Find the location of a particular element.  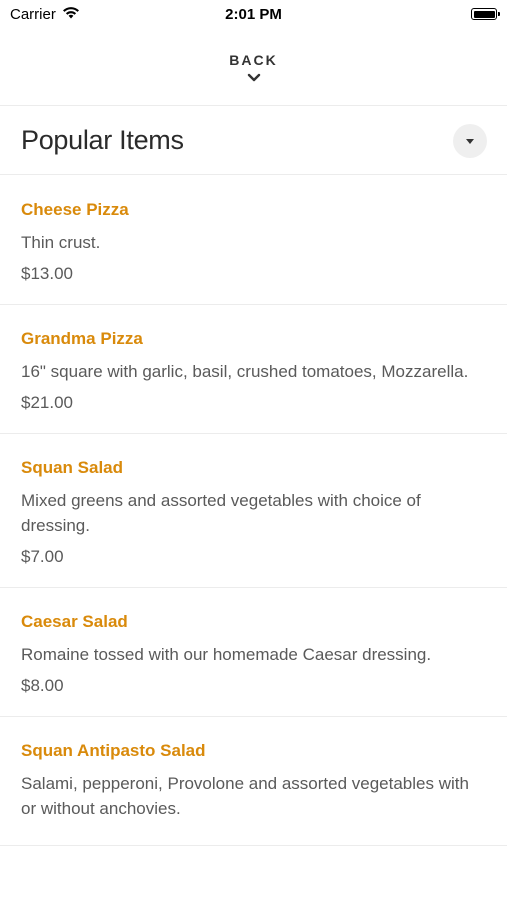

menu-item-cheese-pizza: Cheese Pizza Thin crust. $13.00 is located at coordinates (253, 240).